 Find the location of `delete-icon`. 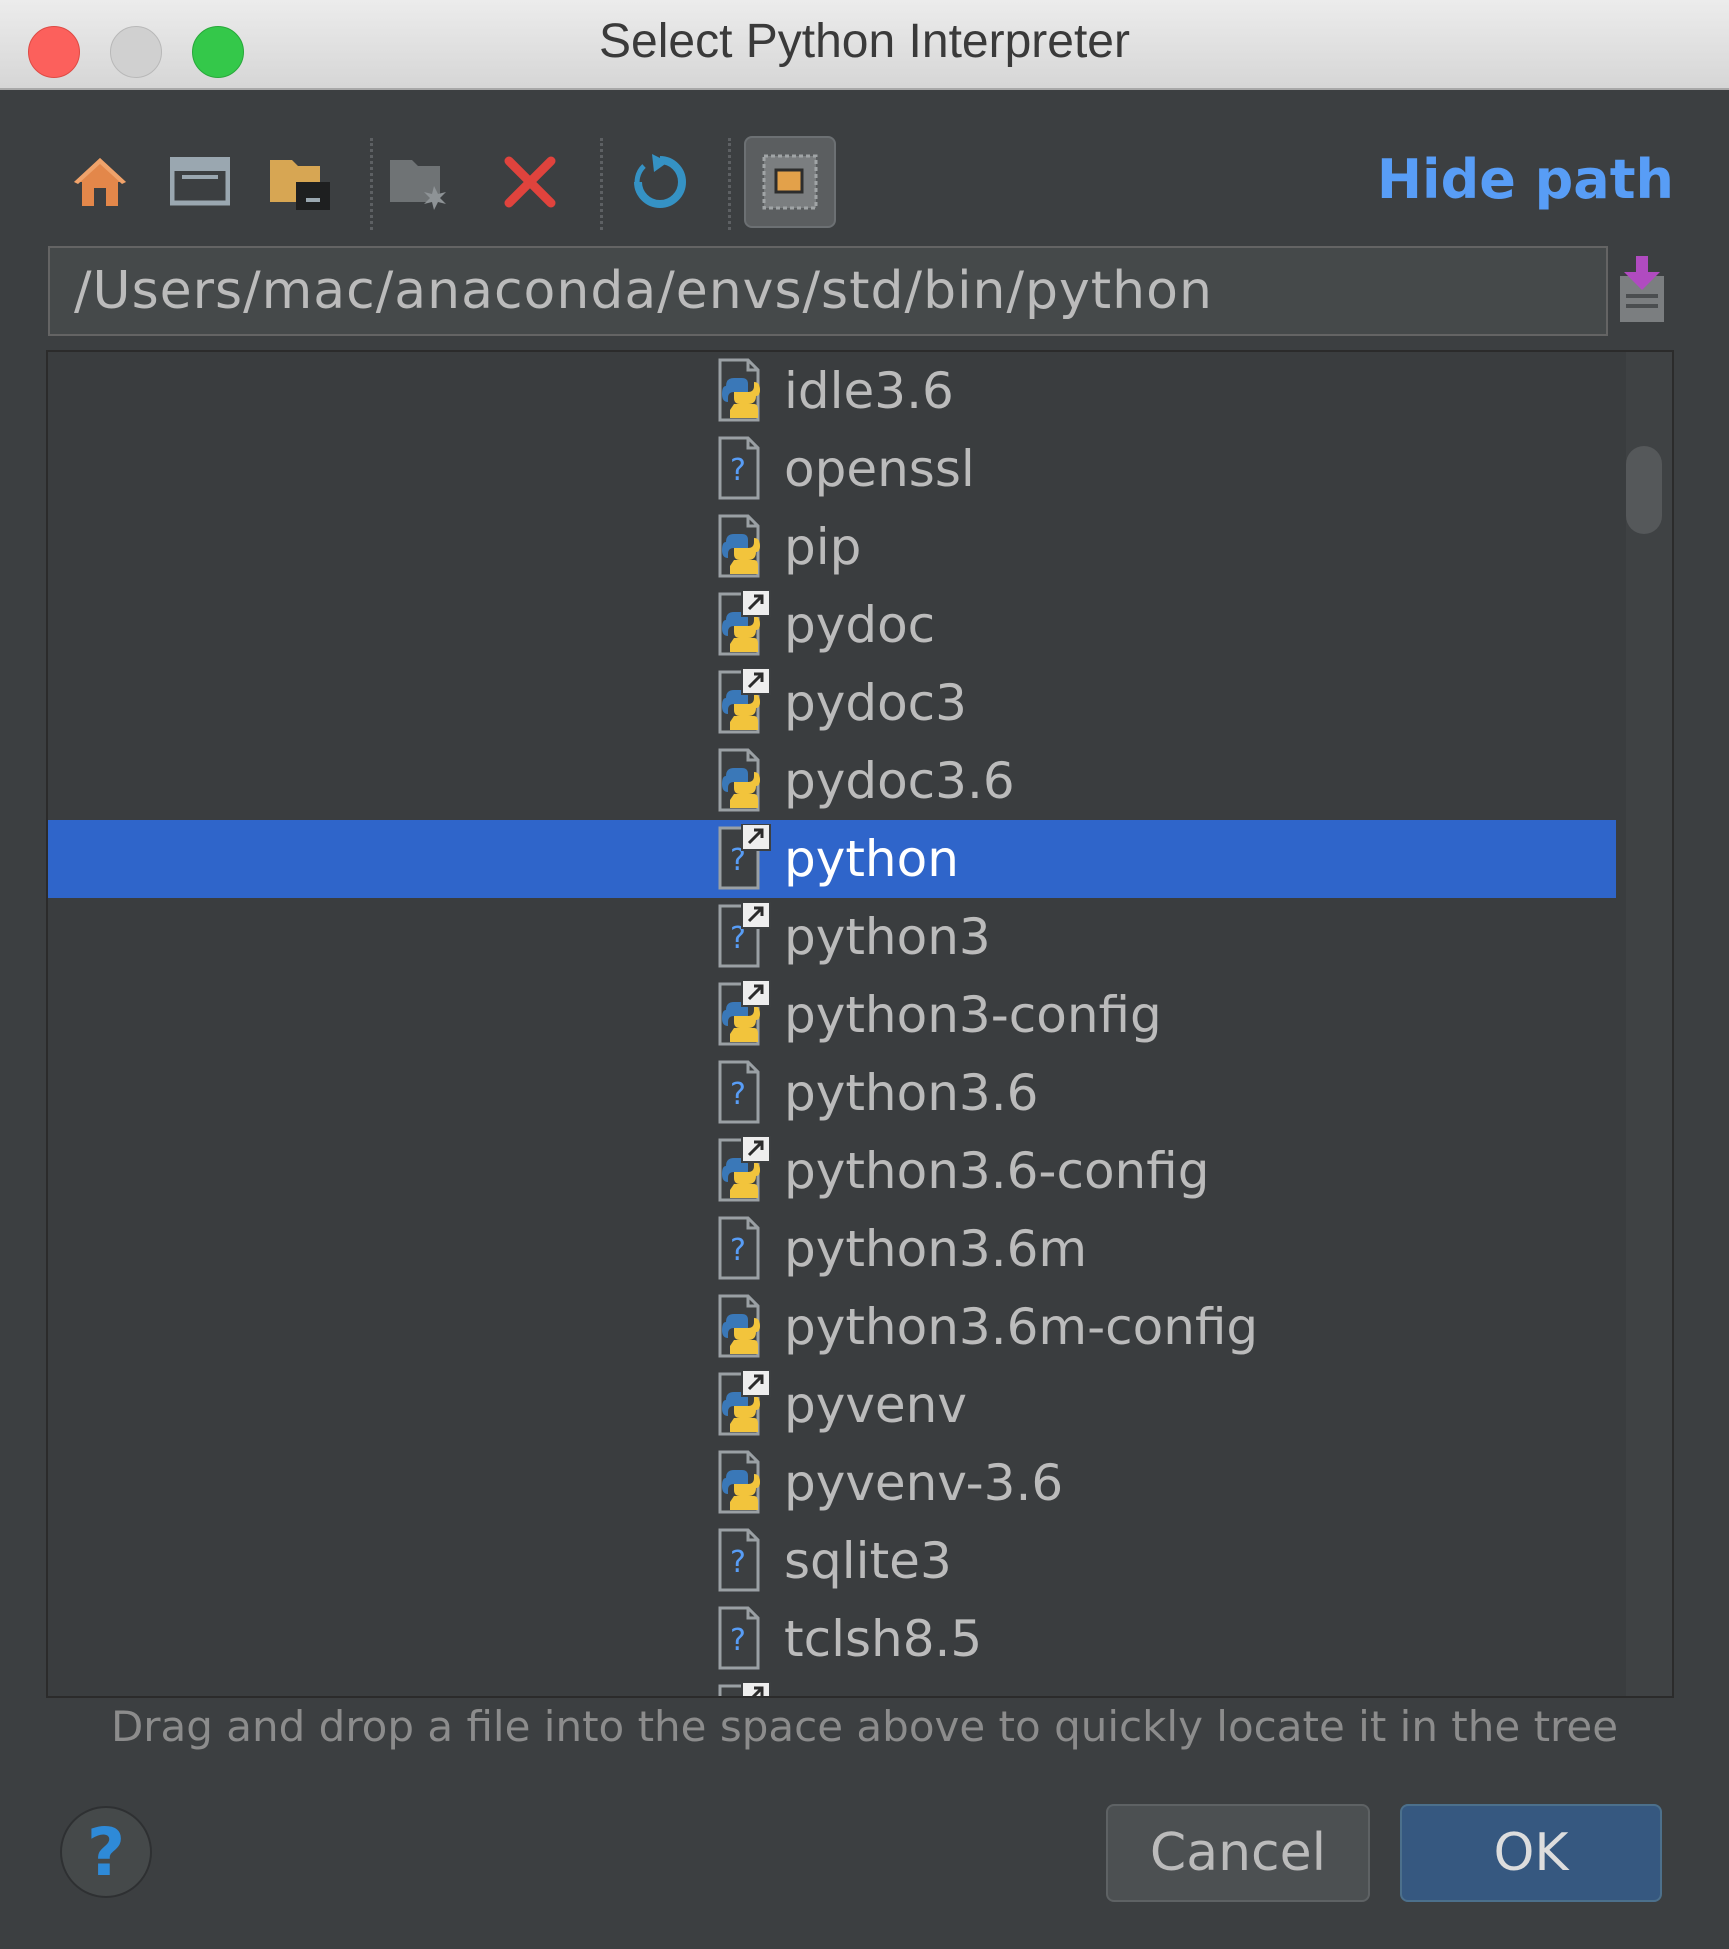

delete-icon is located at coordinates (530, 182).